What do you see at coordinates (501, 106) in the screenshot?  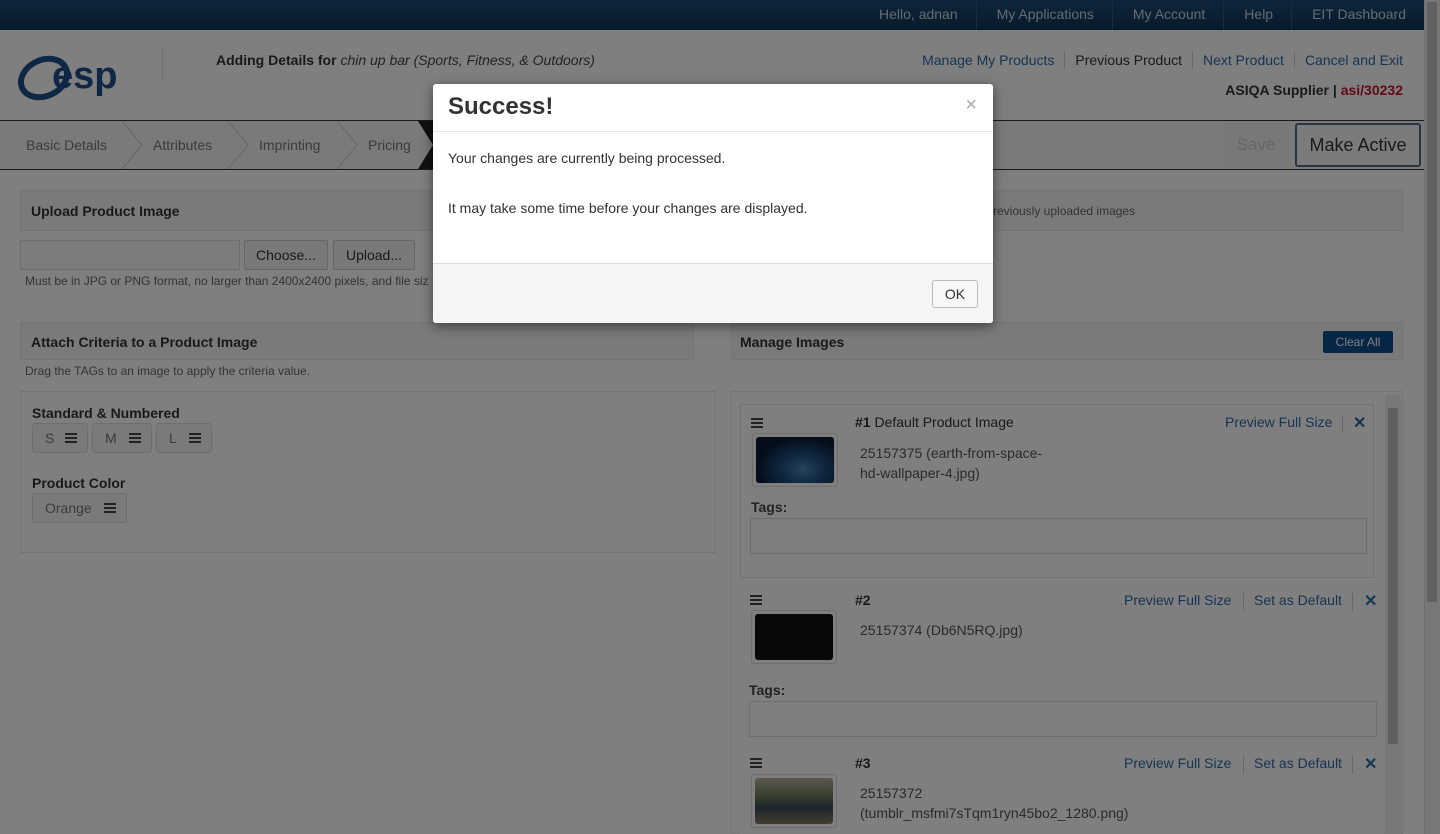 I see `dialog-title: Success!` at bounding box center [501, 106].